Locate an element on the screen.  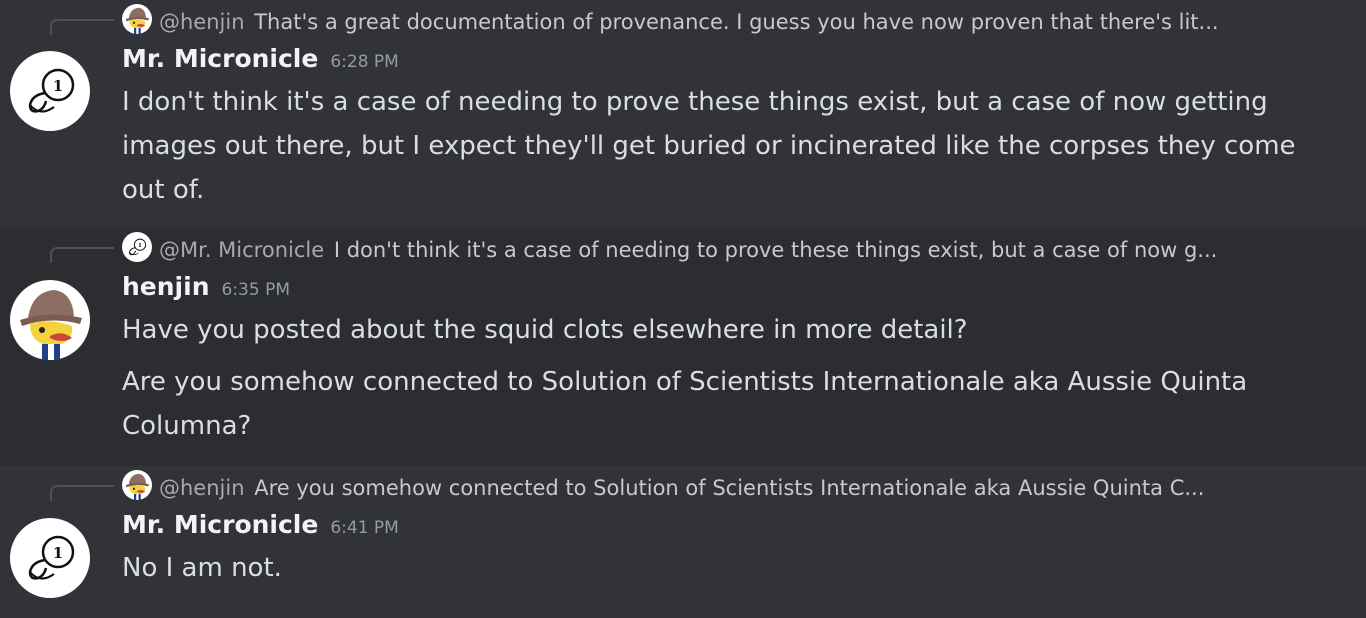
message-header: henjin 6:35 PM is located at coordinates (734, 287).